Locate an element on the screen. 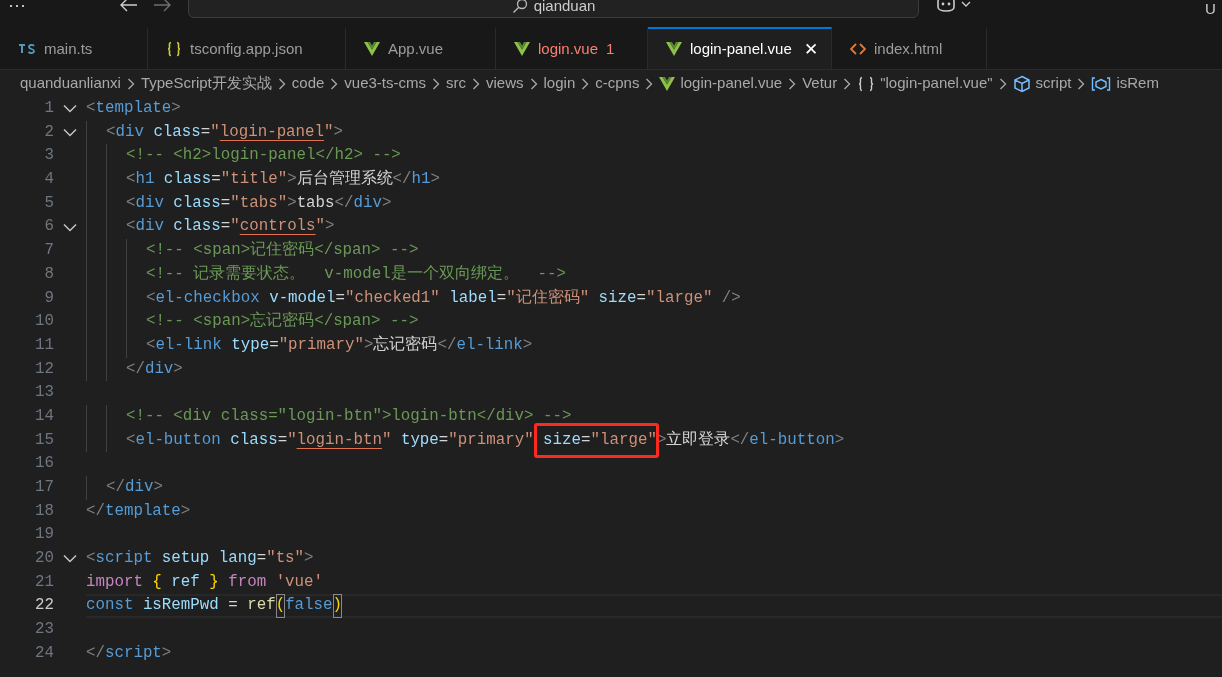 The image size is (1222, 677). code-brackets-icon is located at coordinates (858, 49).